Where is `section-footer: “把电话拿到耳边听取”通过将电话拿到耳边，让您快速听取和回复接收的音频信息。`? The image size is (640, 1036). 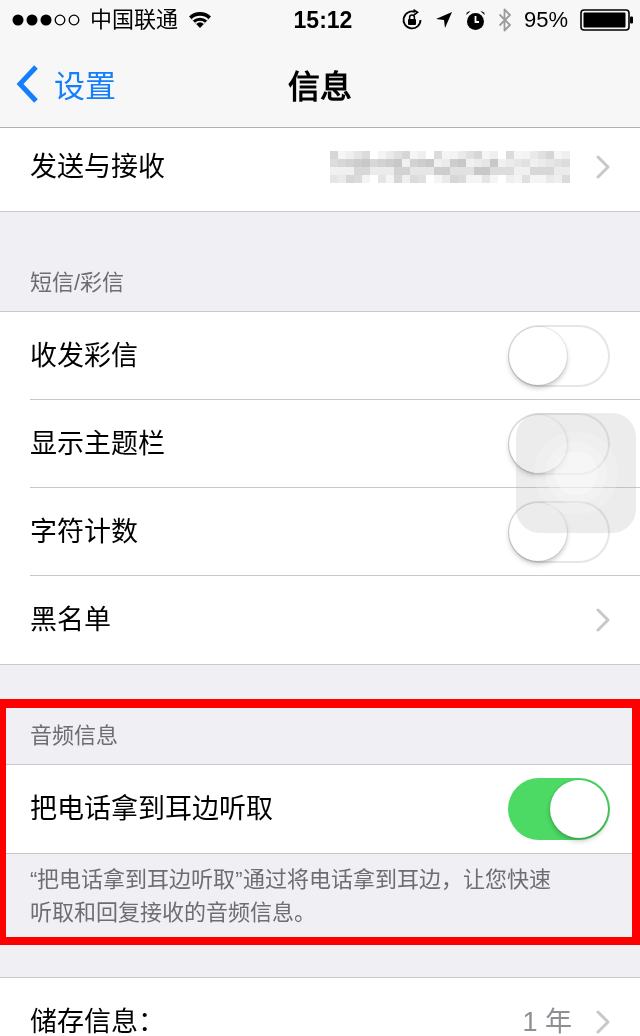 section-footer: “把电话拿到耳边听取”通过将电话拿到耳边，让您快速听取和回复接收的音频信息。 is located at coordinates (320, 899).